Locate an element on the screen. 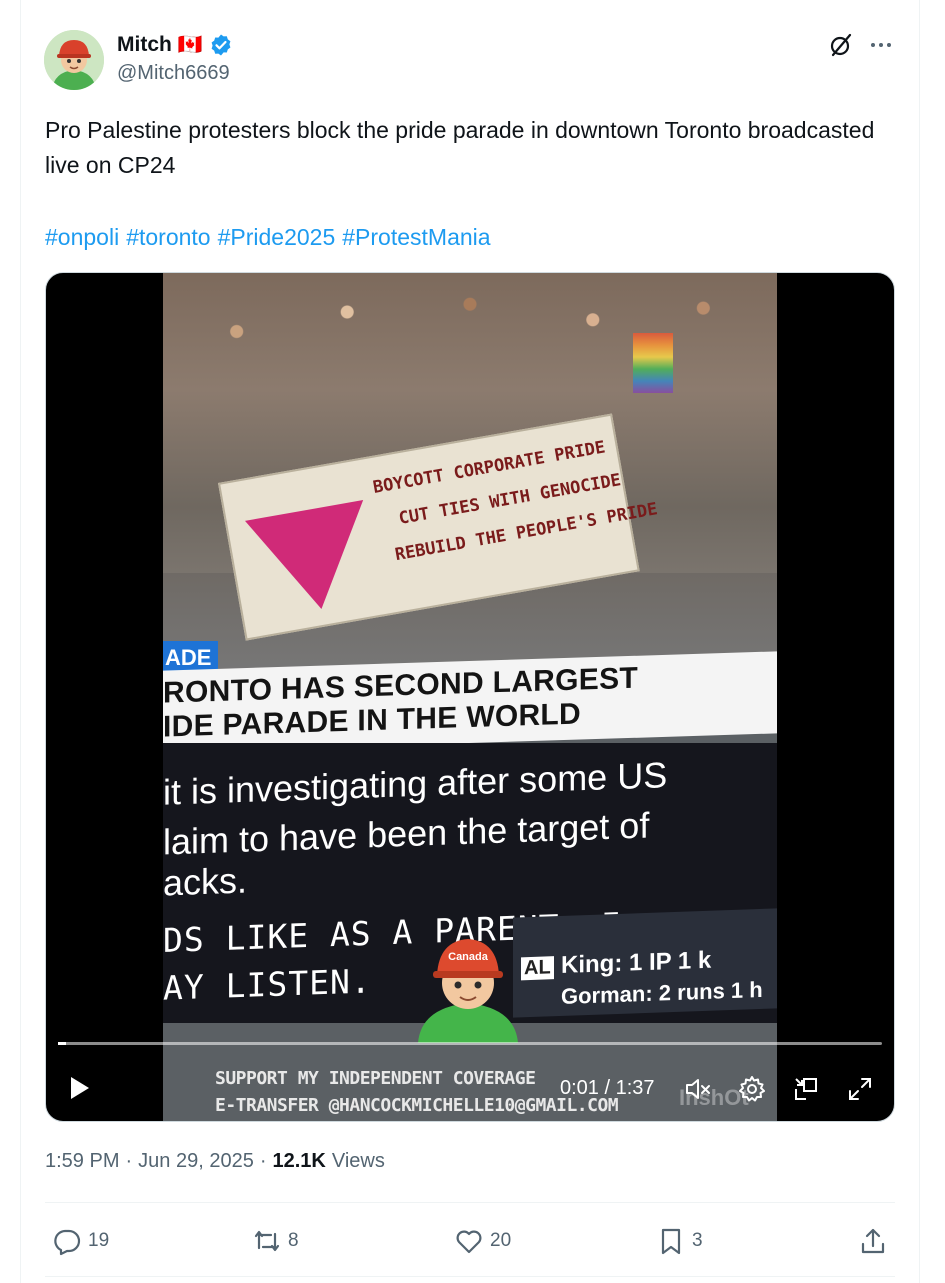  repost-button: 8 is located at coordinates (275, 1241).